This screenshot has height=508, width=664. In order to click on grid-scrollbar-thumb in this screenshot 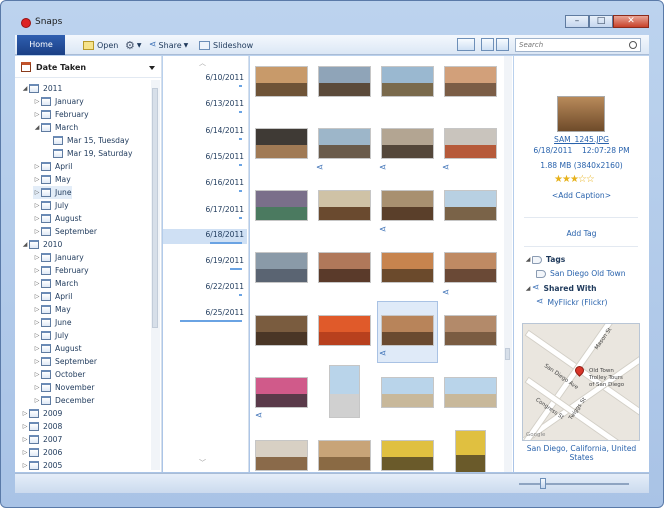, I will do `click(507, 354)`.